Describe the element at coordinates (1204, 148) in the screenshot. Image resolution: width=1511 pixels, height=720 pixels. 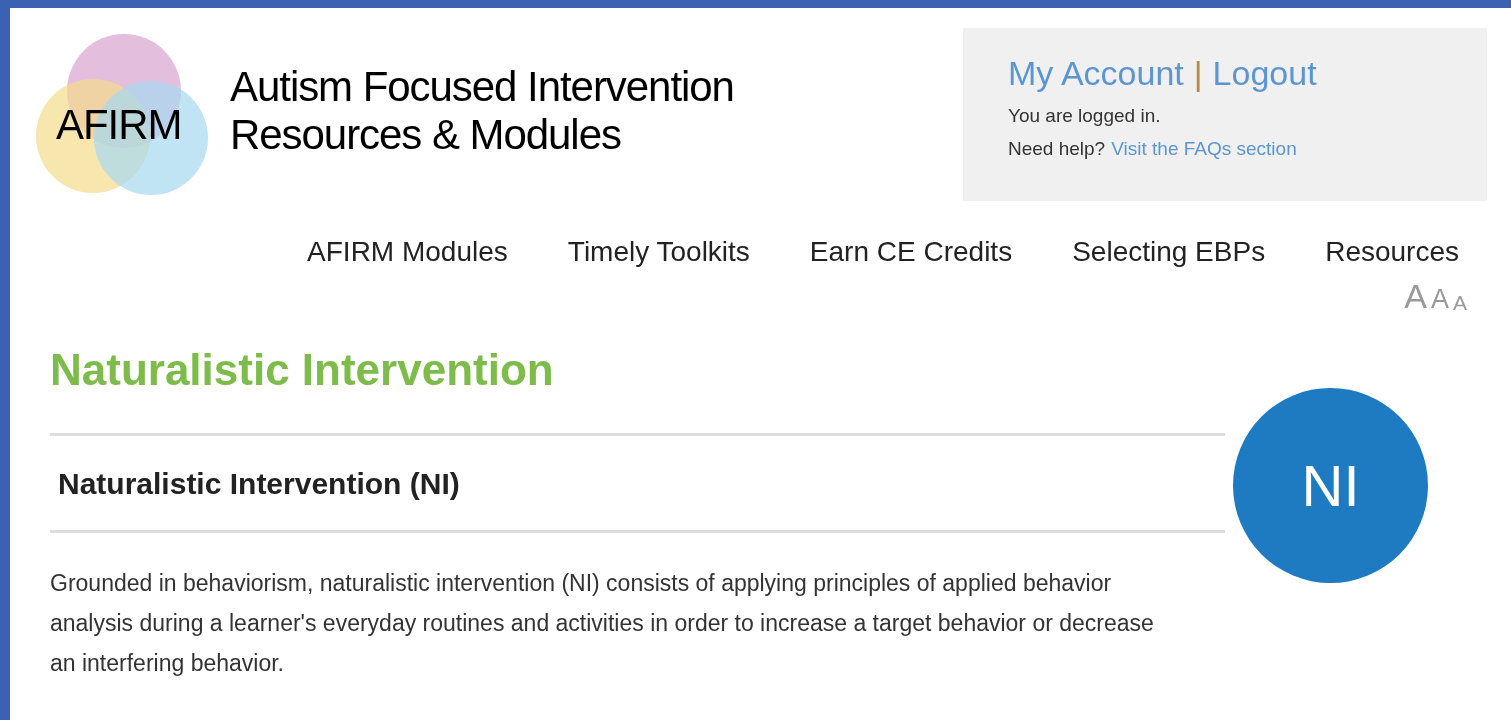
I see `faq-link: Visit the FAQs section` at that location.